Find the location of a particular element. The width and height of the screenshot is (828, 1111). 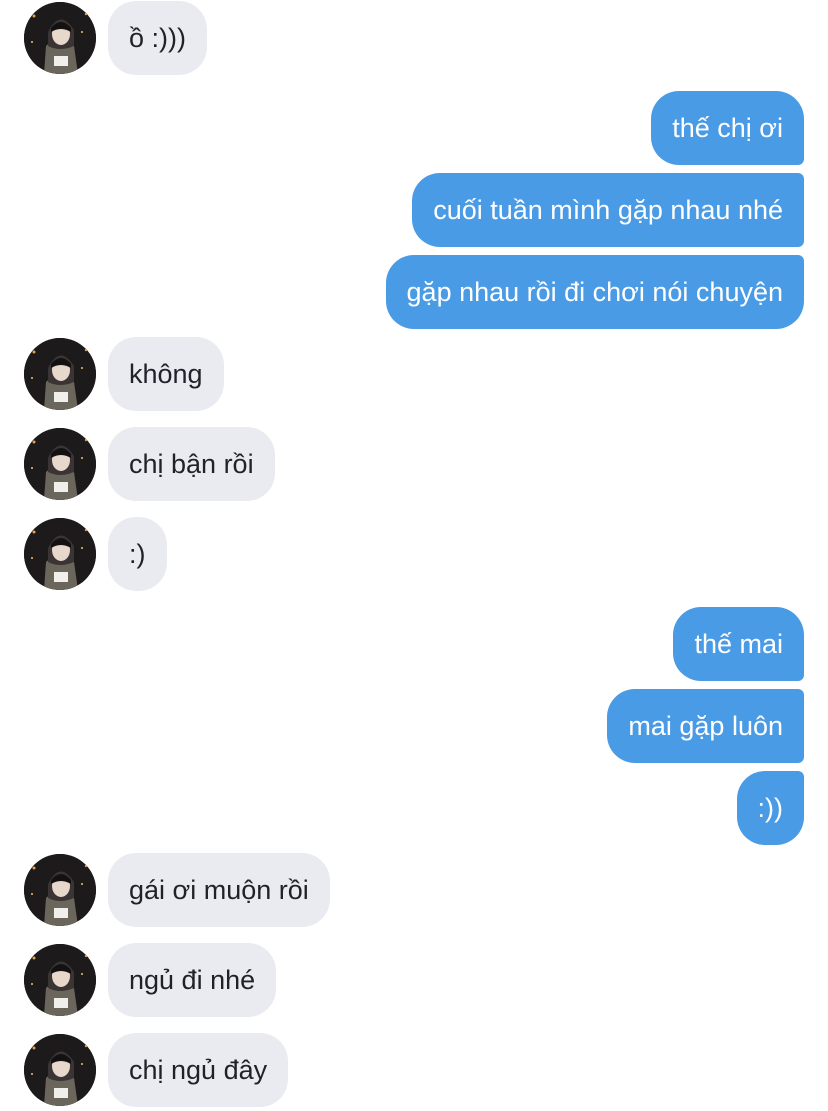

incoming-message-bubble: :) is located at coordinates (137, 554).